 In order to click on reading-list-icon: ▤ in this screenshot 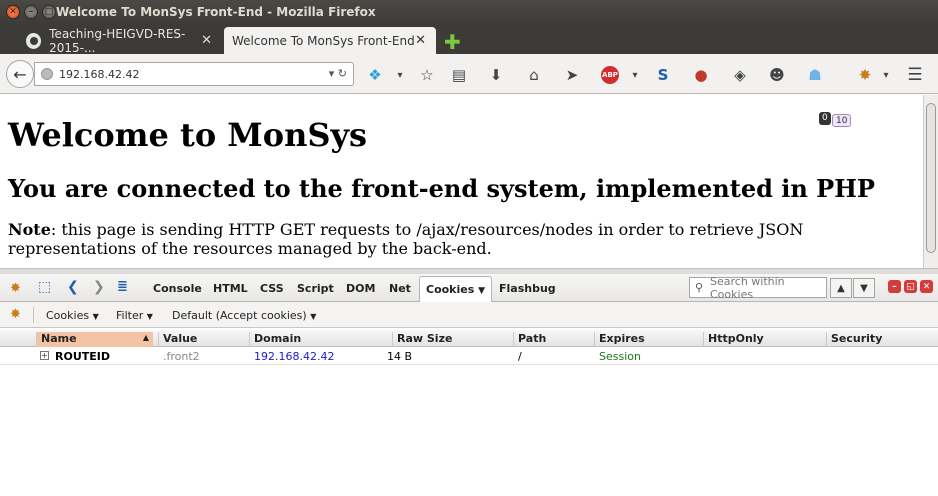, I will do `click(459, 75)`.